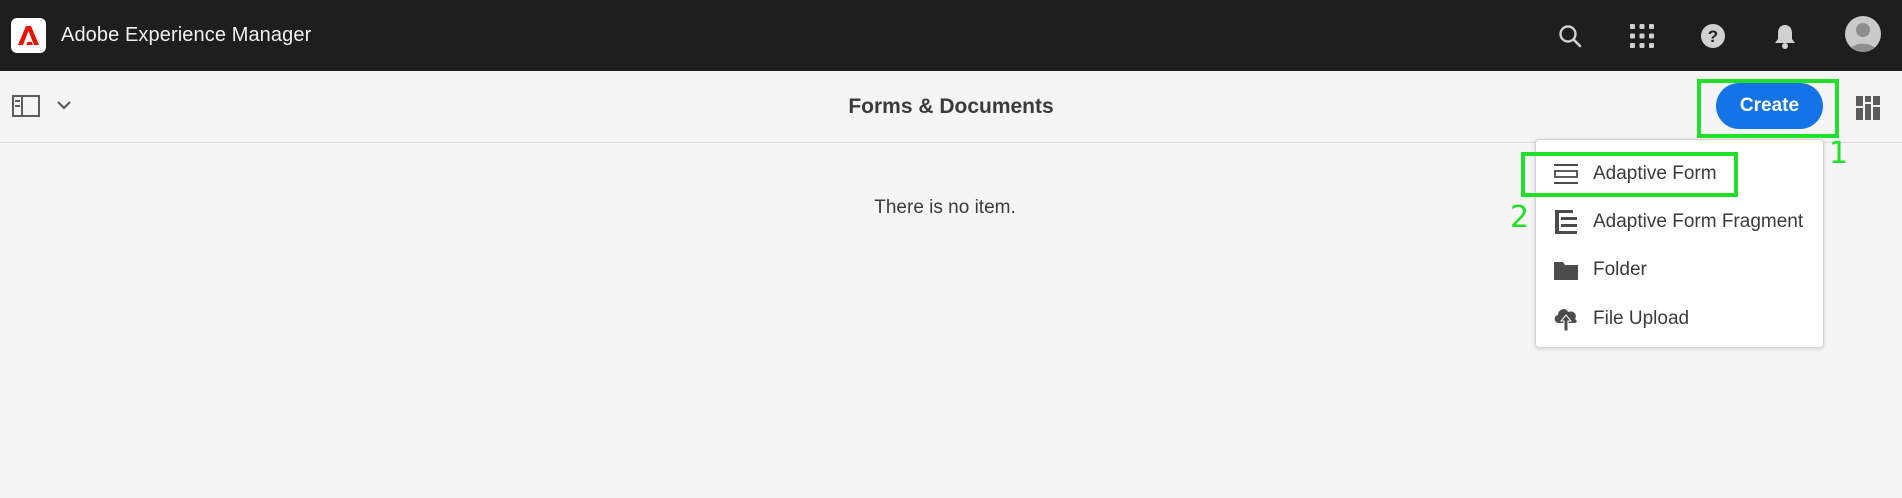  I want to click on action-bar: Forms & Documents Create, so click(951, 107).